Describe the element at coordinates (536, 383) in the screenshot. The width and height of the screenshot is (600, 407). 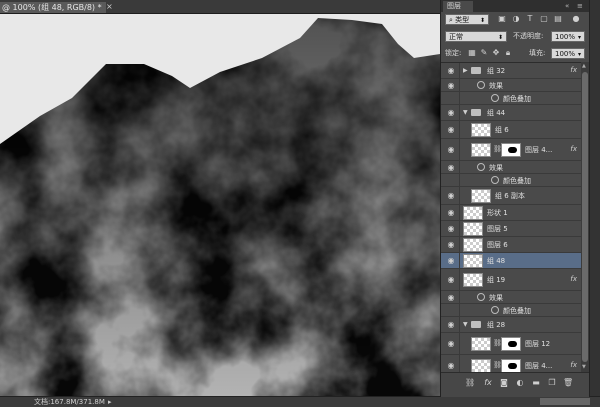
I see `new-group-icon: ▬` at that location.